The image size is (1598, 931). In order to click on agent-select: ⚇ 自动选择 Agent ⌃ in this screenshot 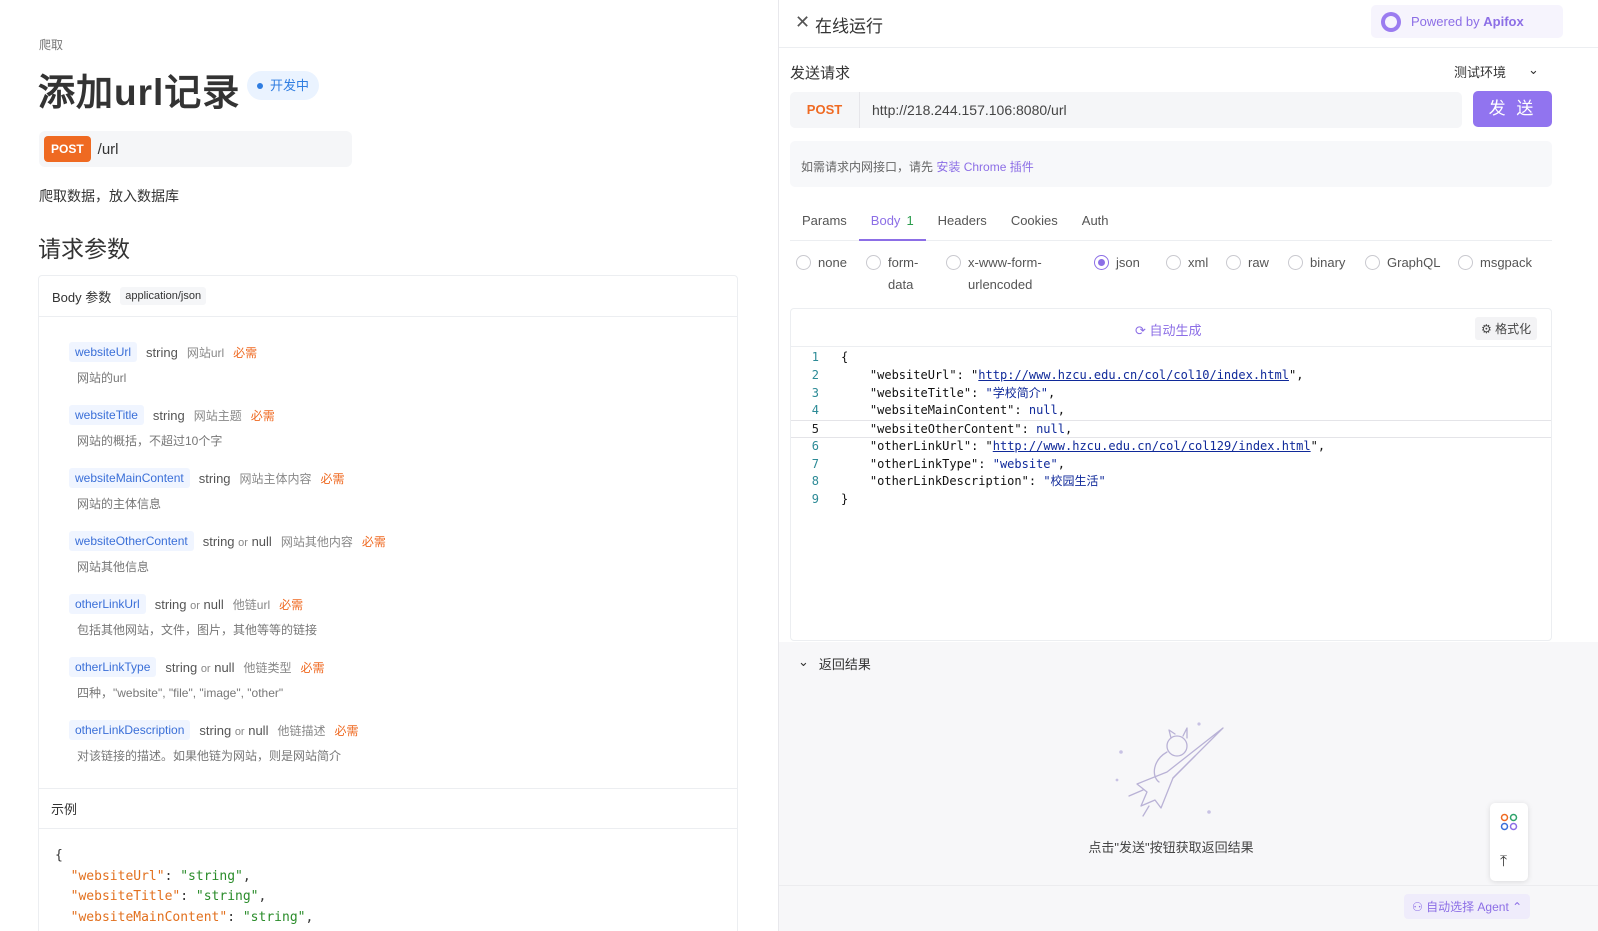, I will do `click(1467, 906)`.